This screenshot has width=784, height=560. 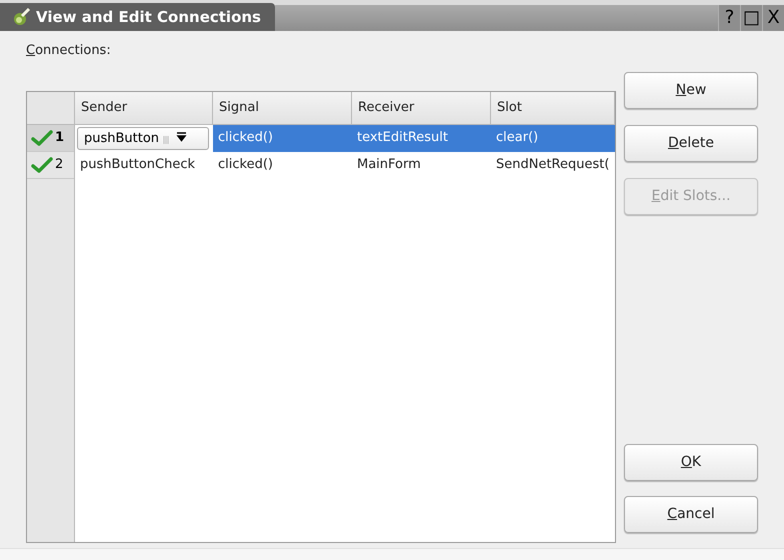 What do you see at coordinates (553, 108) in the screenshot?
I see `column-header: Slot` at bounding box center [553, 108].